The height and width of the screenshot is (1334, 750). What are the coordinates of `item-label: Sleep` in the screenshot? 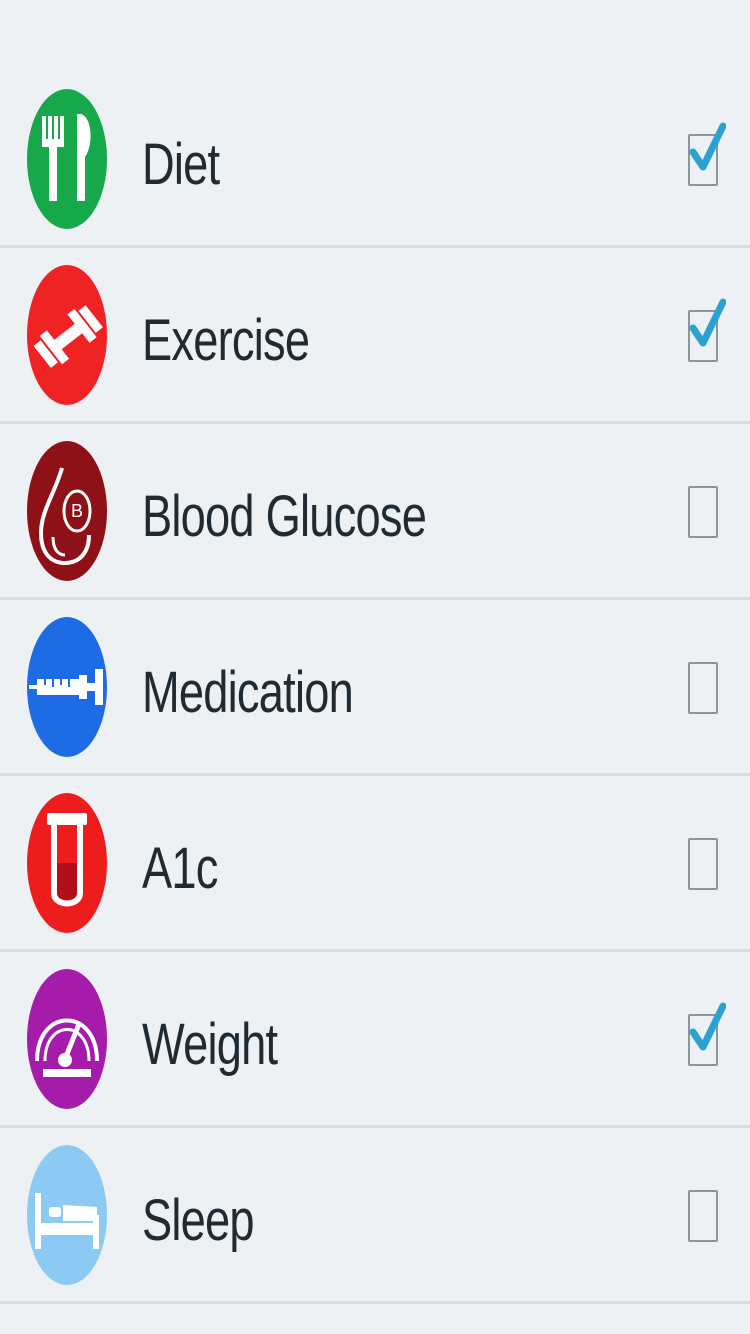 It's located at (198, 1220).